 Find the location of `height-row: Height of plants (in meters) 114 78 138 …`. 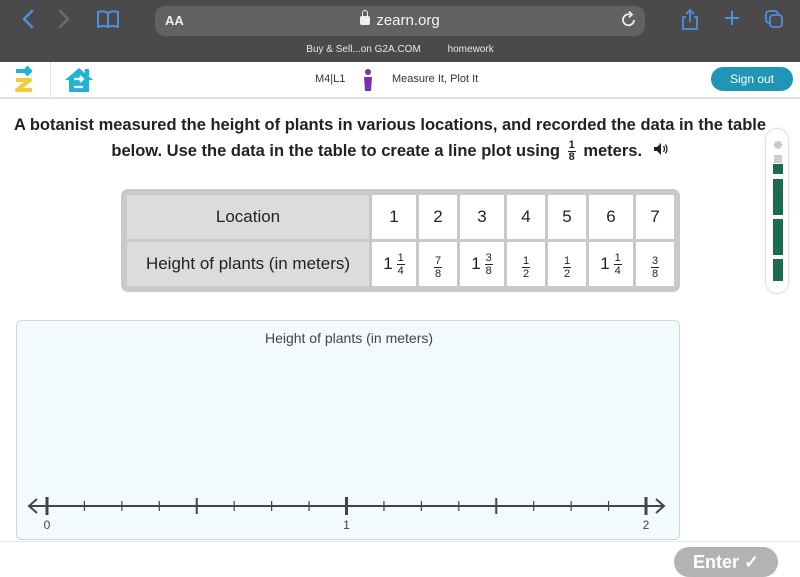

height-row: Height of plants (in meters) 114 78 138 … is located at coordinates (400, 264).